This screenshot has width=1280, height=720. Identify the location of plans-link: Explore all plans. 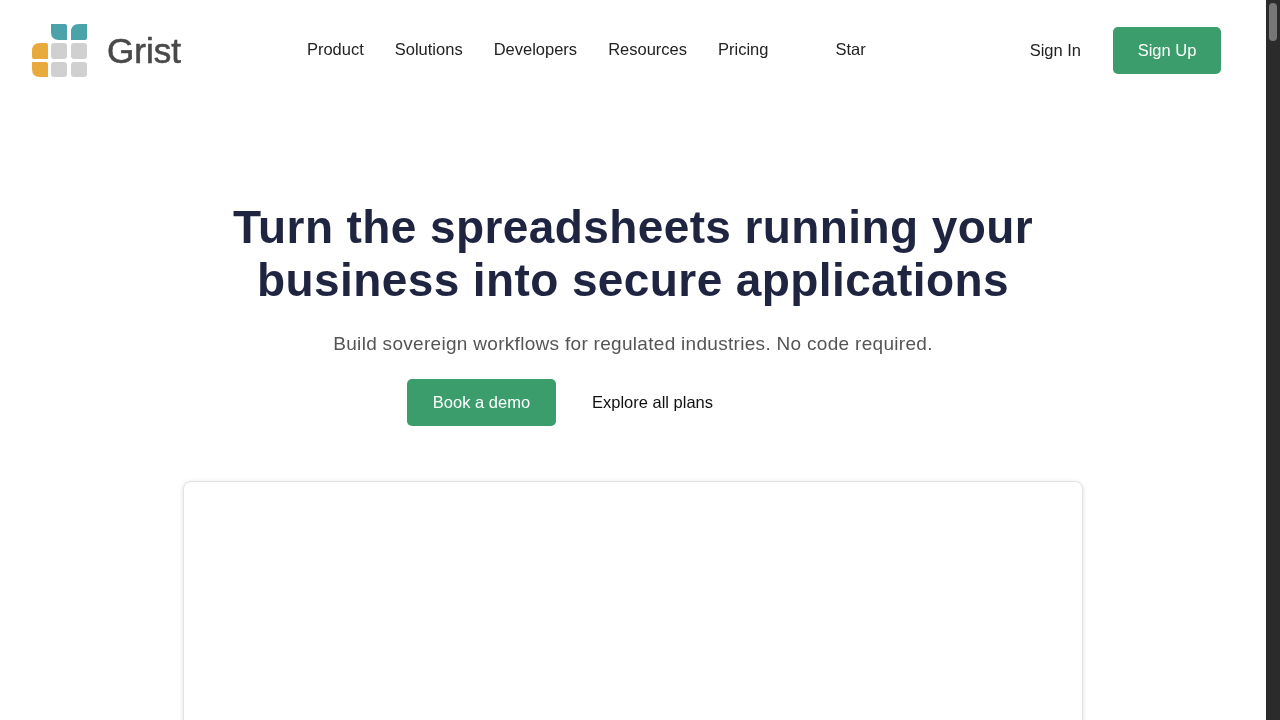
(652, 402).